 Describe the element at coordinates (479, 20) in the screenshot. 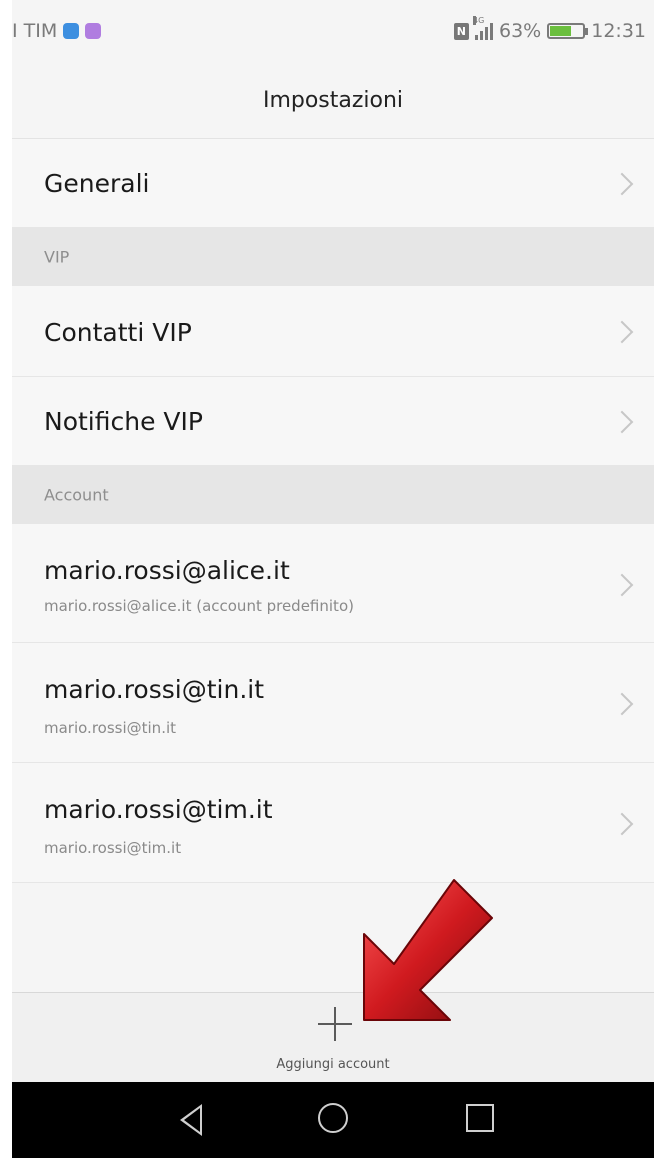

I see `network-label: 4G` at that location.